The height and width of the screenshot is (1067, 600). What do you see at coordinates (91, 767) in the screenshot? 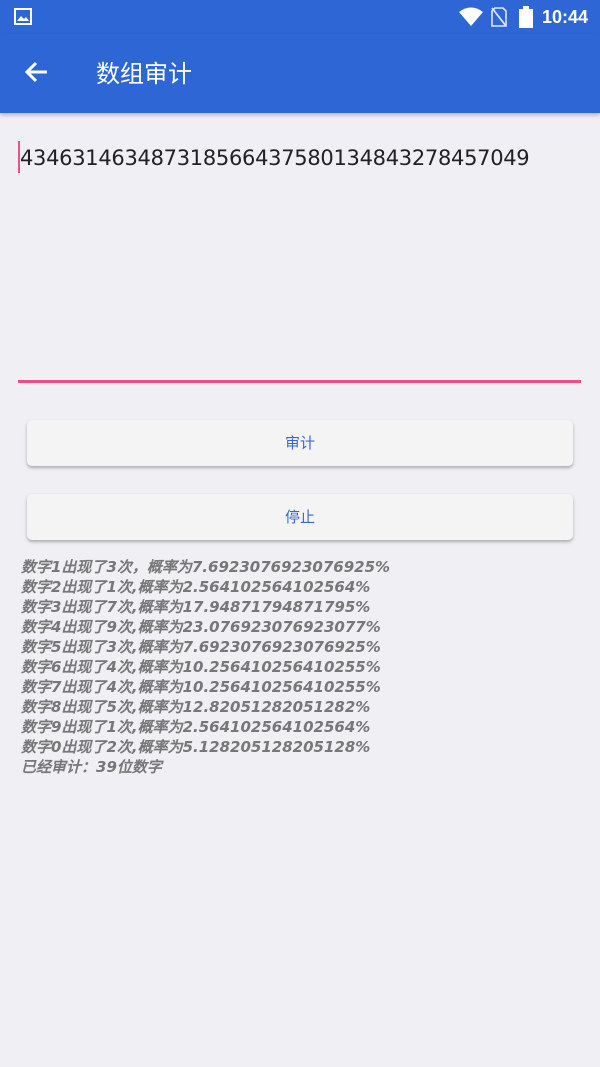
I see `audit-summary: 已经审计：39位数字` at bounding box center [91, 767].